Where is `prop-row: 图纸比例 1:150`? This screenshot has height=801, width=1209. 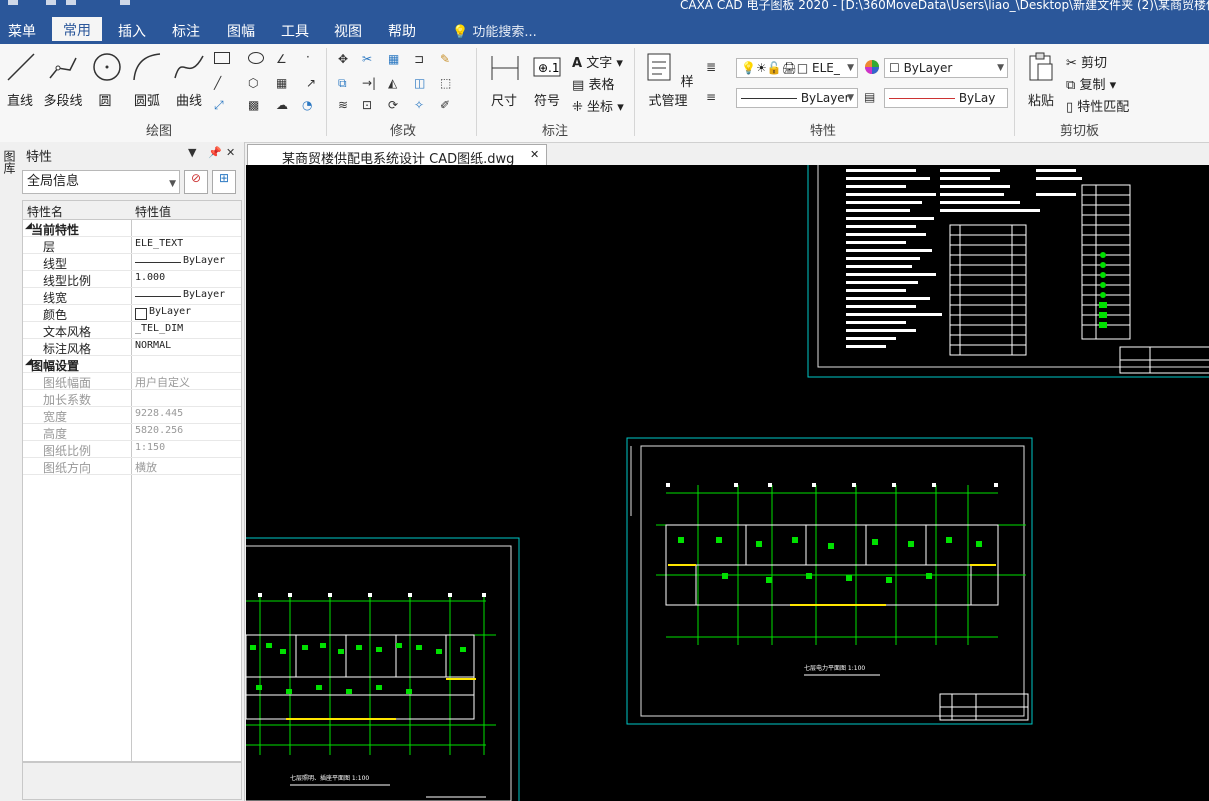 prop-row: 图纸比例 1:150 is located at coordinates (132, 449).